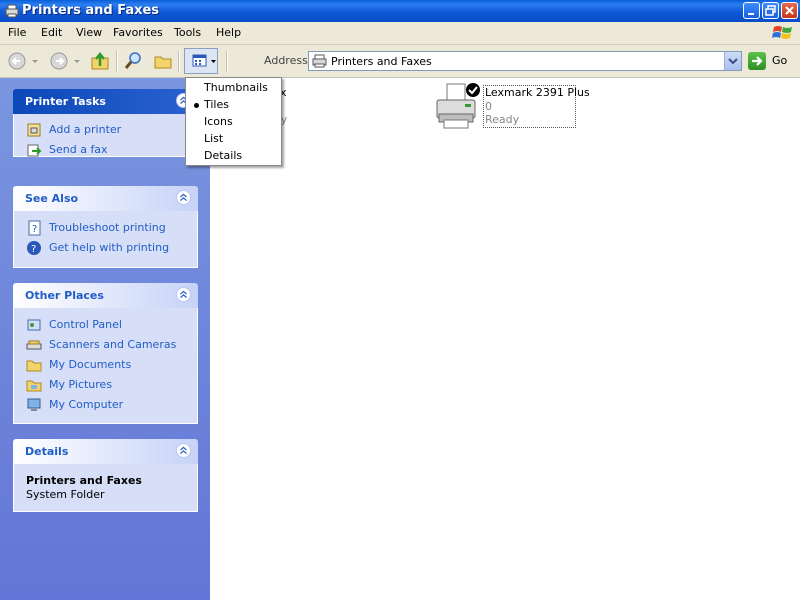 This screenshot has width=800, height=600. Describe the element at coordinates (77, 61) in the screenshot. I see `forward-dropdown-icon` at that location.